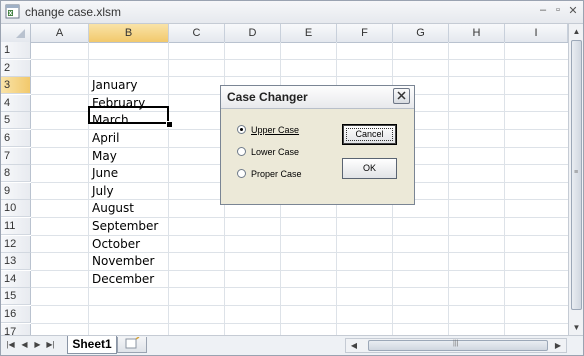  What do you see at coordinates (92, 345) in the screenshot?
I see `sheet-tab-sheet1: Sheet1` at bounding box center [92, 345].